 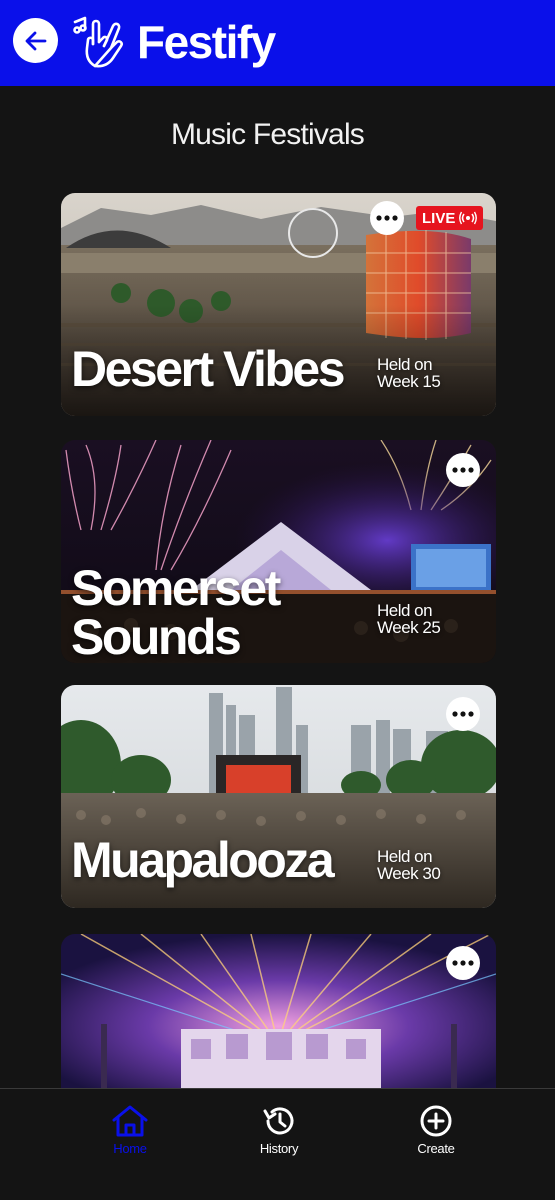 I want to click on nav-create-label: Create, so click(x=436, y=1148).